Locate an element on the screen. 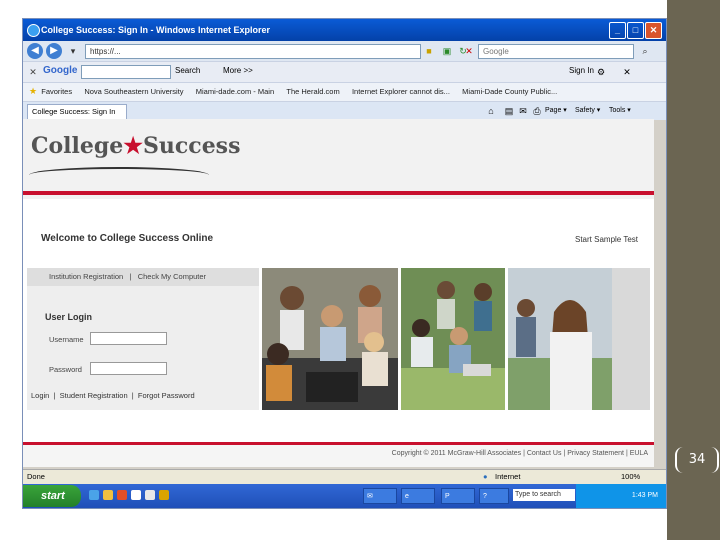  header-red-line is located at coordinates (338, 193).